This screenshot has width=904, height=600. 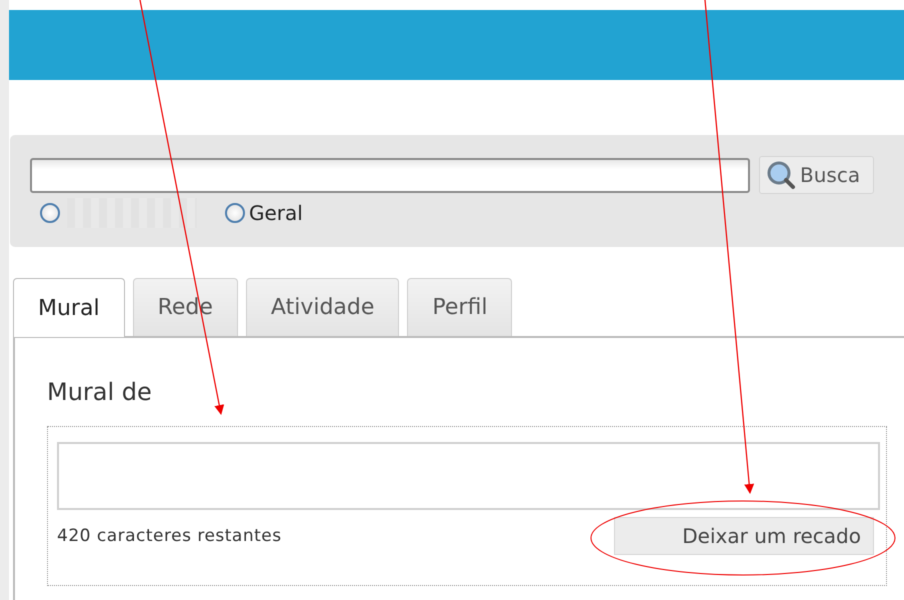 What do you see at coordinates (459, 307) in the screenshot?
I see `tab: Perfil` at bounding box center [459, 307].